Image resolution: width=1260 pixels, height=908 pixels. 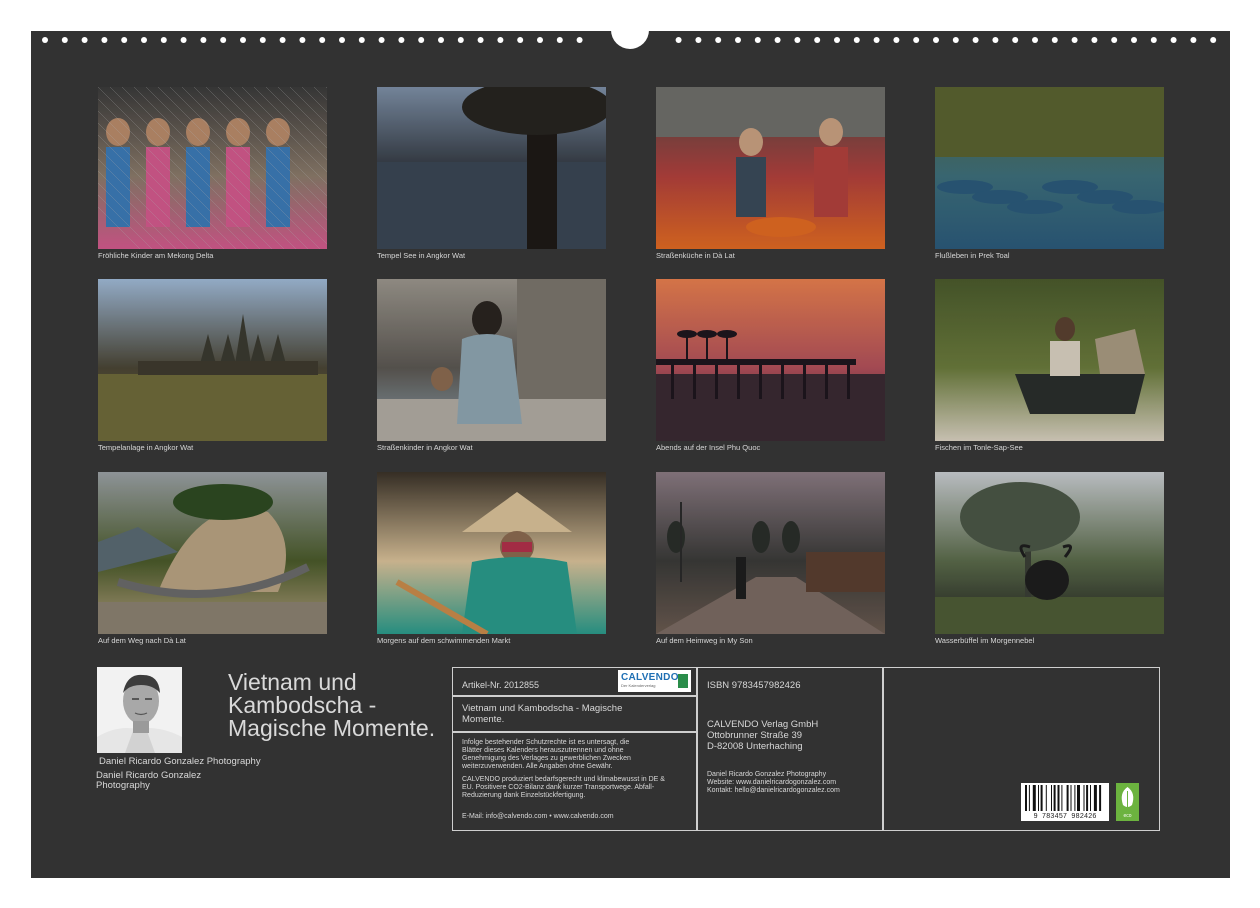 What do you see at coordinates (1065, 817) in the screenshot?
I see `barcode-number: 9 783457 982426` at bounding box center [1065, 817].